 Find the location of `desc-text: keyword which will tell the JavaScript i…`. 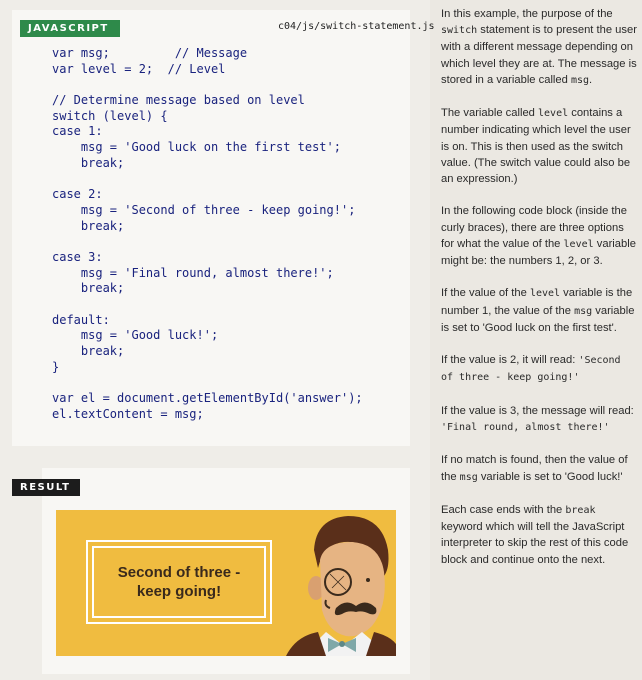

desc-text: keyword which will tell the JavaScript i… is located at coordinates (535, 543).